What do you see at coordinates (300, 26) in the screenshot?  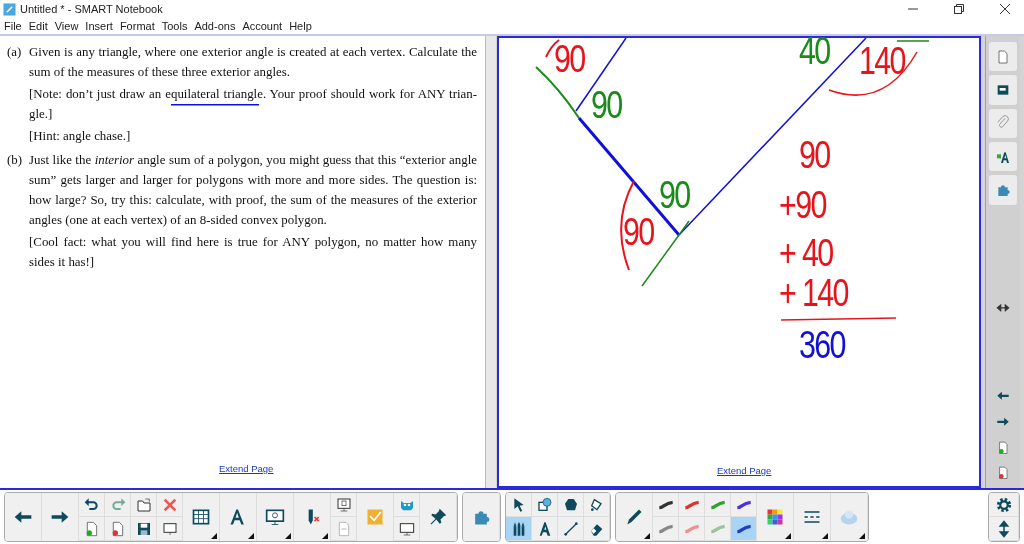 I see `menu-item: Help` at bounding box center [300, 26].